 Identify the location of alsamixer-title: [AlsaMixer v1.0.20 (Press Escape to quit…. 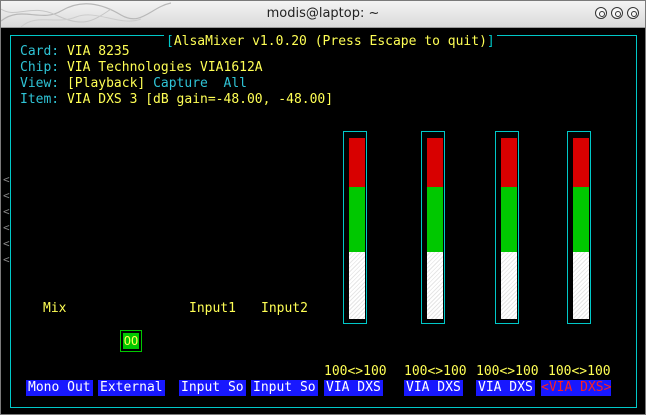
(330, 41).